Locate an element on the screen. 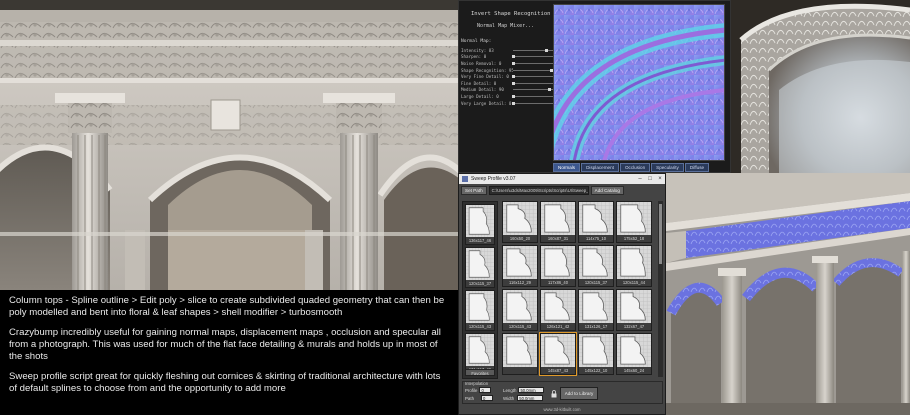 This screenshot has width=910, height=415. footer-link: www.3d-kitbuilt.com is located at coordinates (562, 410).